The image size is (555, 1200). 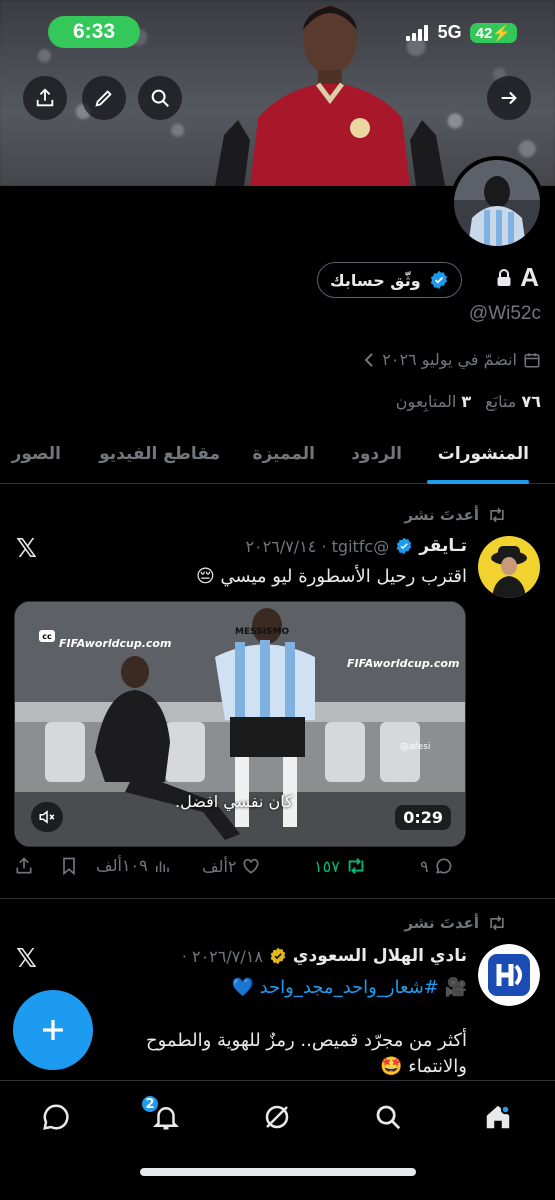 What do you see at coordinates (115, 643) in the screenshot?
I see `video-watermark: FIFAworldcup.com` at bounding box center [115, 643].